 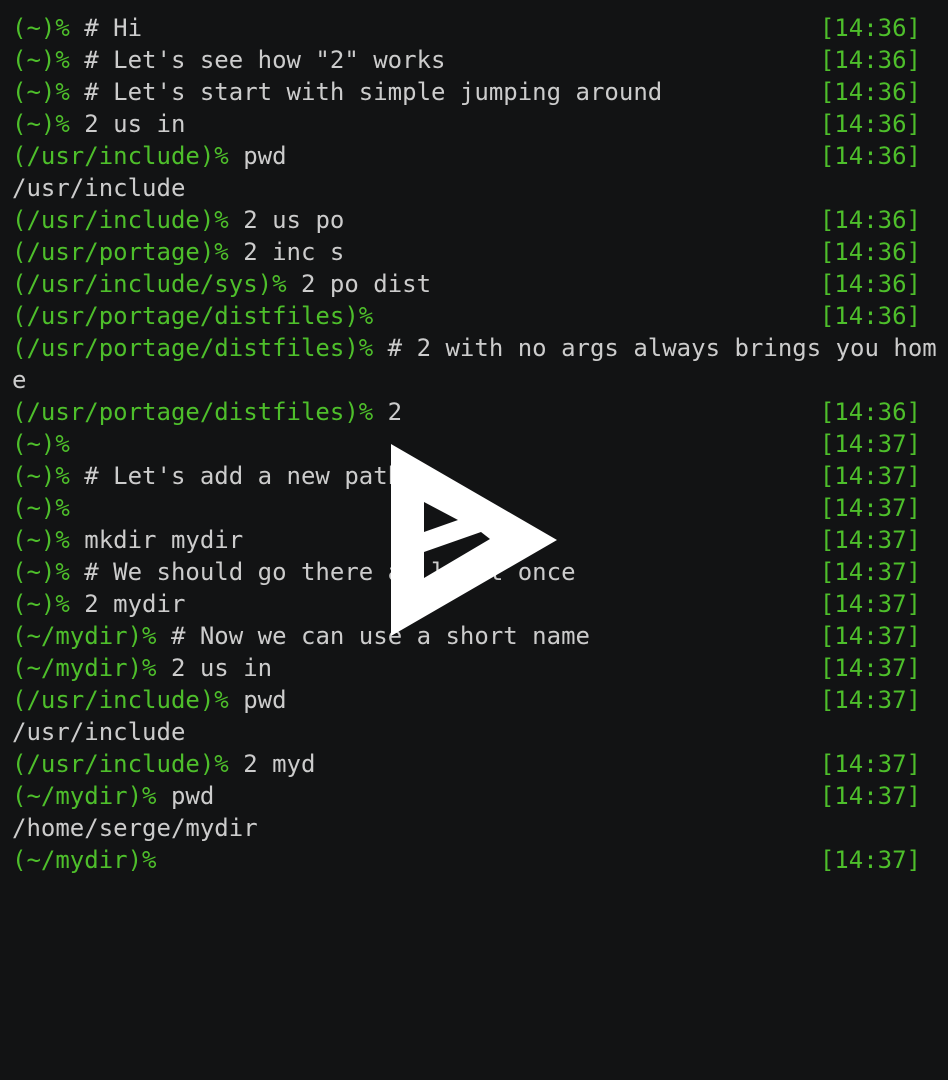 I want to click on command-text: mkdir mydir, so click(x=156, y=540).